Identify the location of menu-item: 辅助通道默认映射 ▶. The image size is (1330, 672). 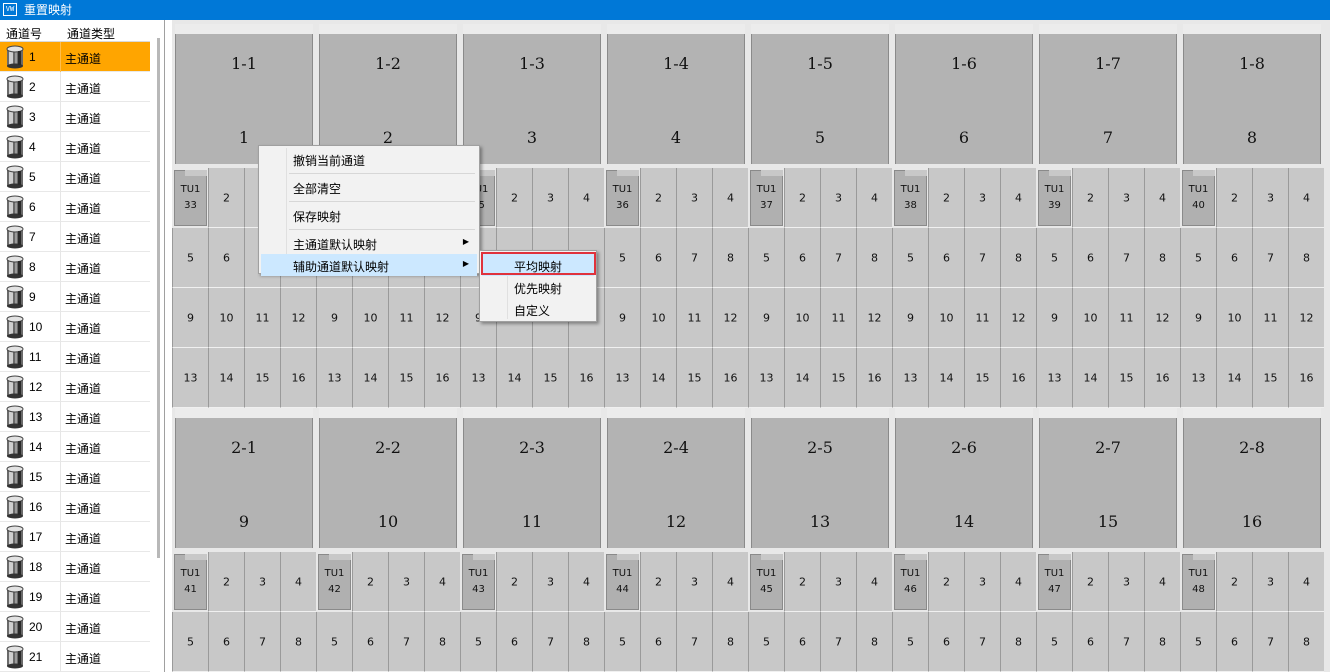
(369, 265).